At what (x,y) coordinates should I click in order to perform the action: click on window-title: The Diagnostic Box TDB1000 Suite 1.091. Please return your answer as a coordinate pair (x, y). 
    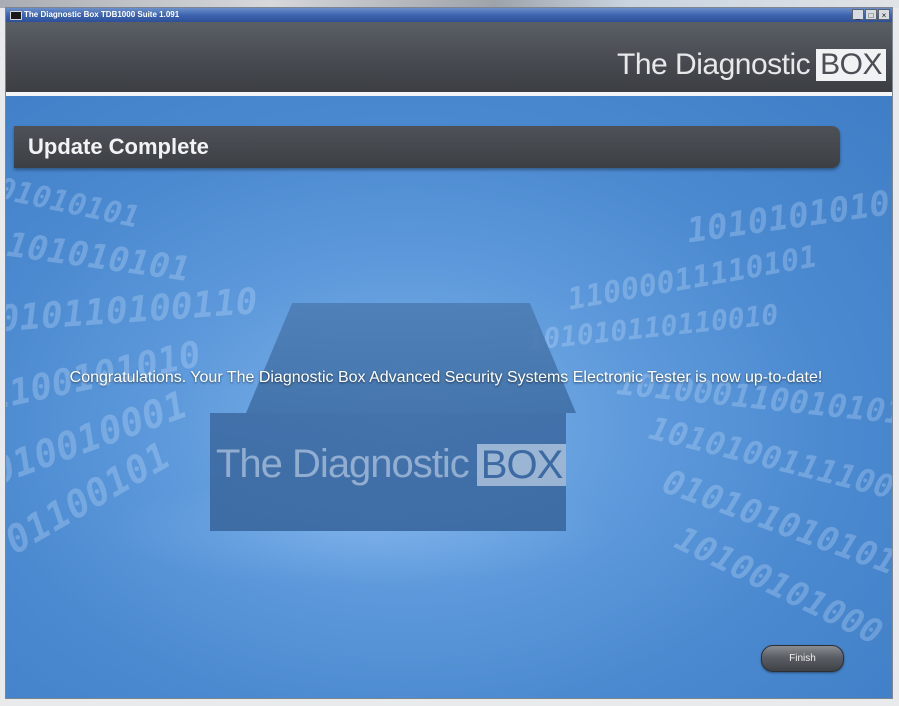
    Looking at the image, I should click on (102, 14).